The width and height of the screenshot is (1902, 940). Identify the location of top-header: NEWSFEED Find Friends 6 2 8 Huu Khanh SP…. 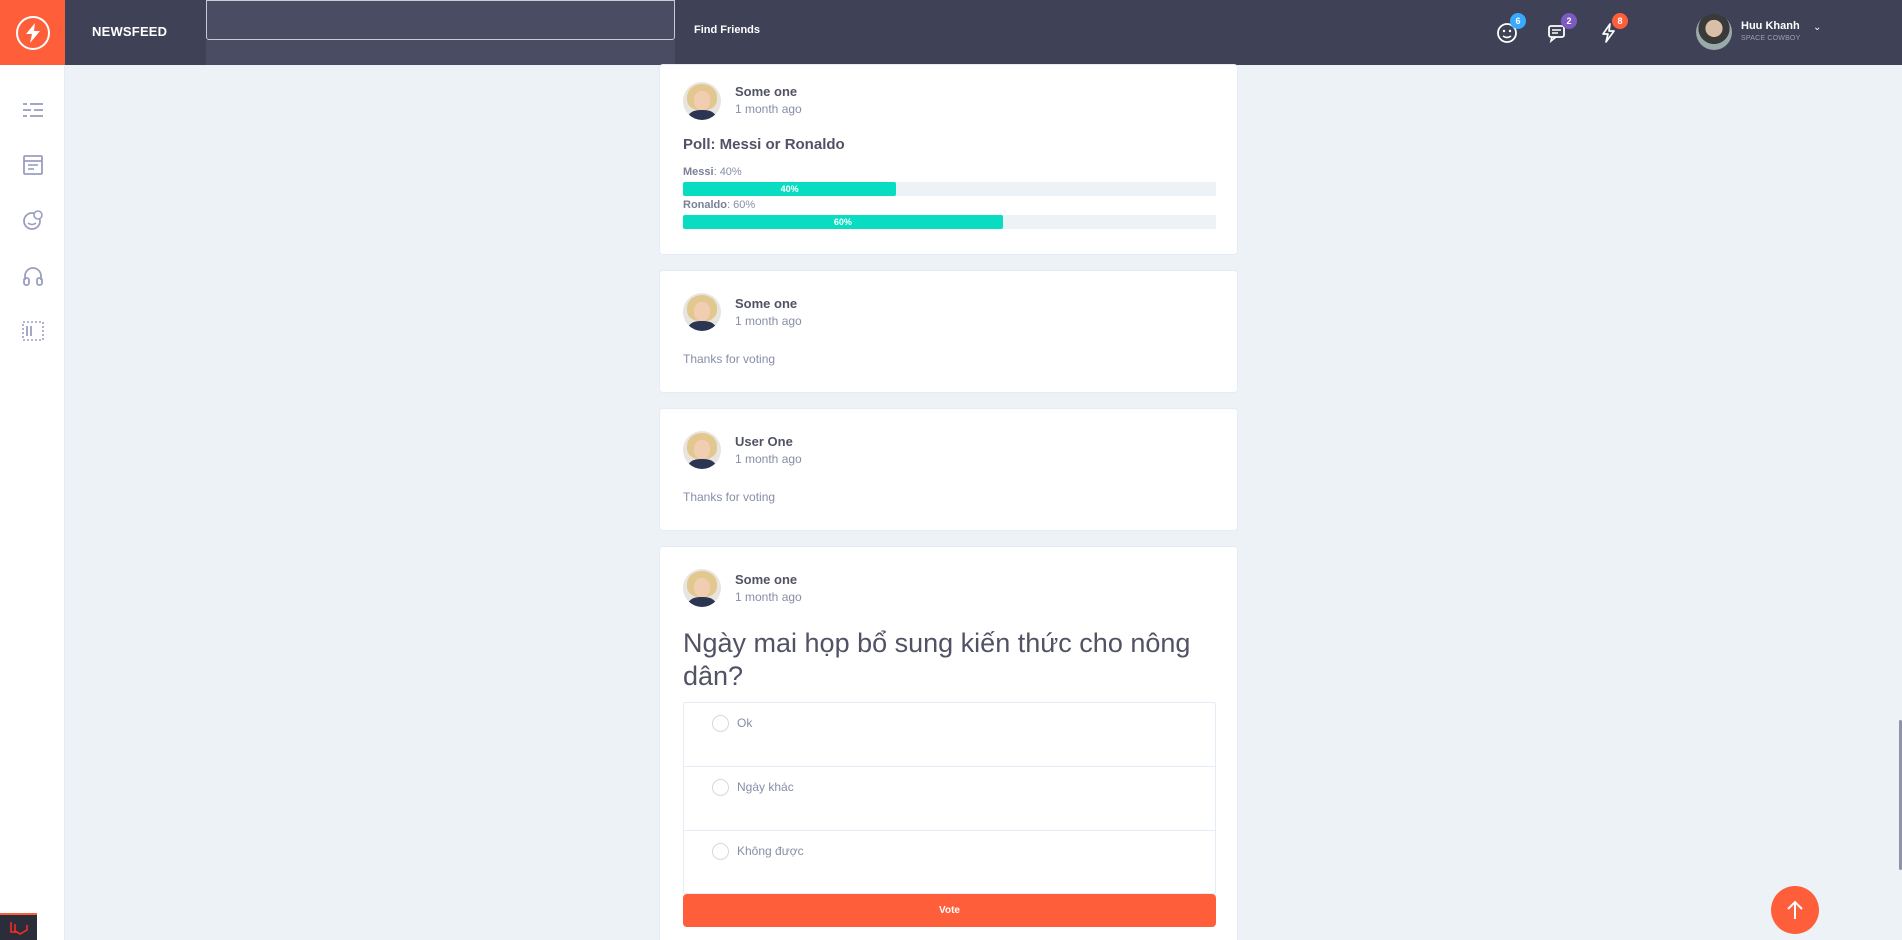
(951, 32).